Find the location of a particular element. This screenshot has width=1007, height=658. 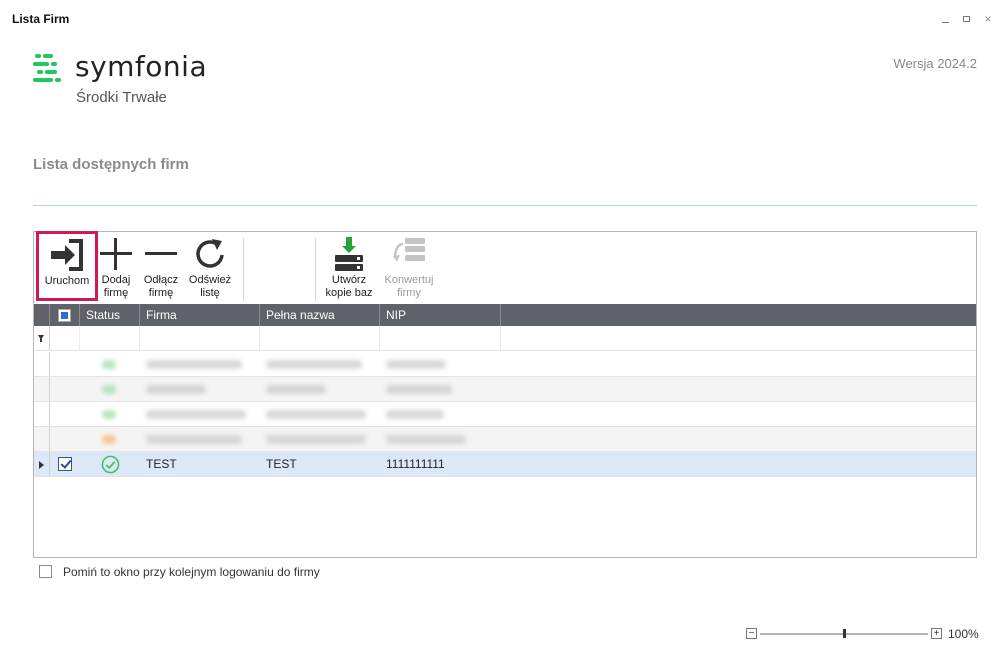

select-all-column-header is located at coordinates (65, 315).